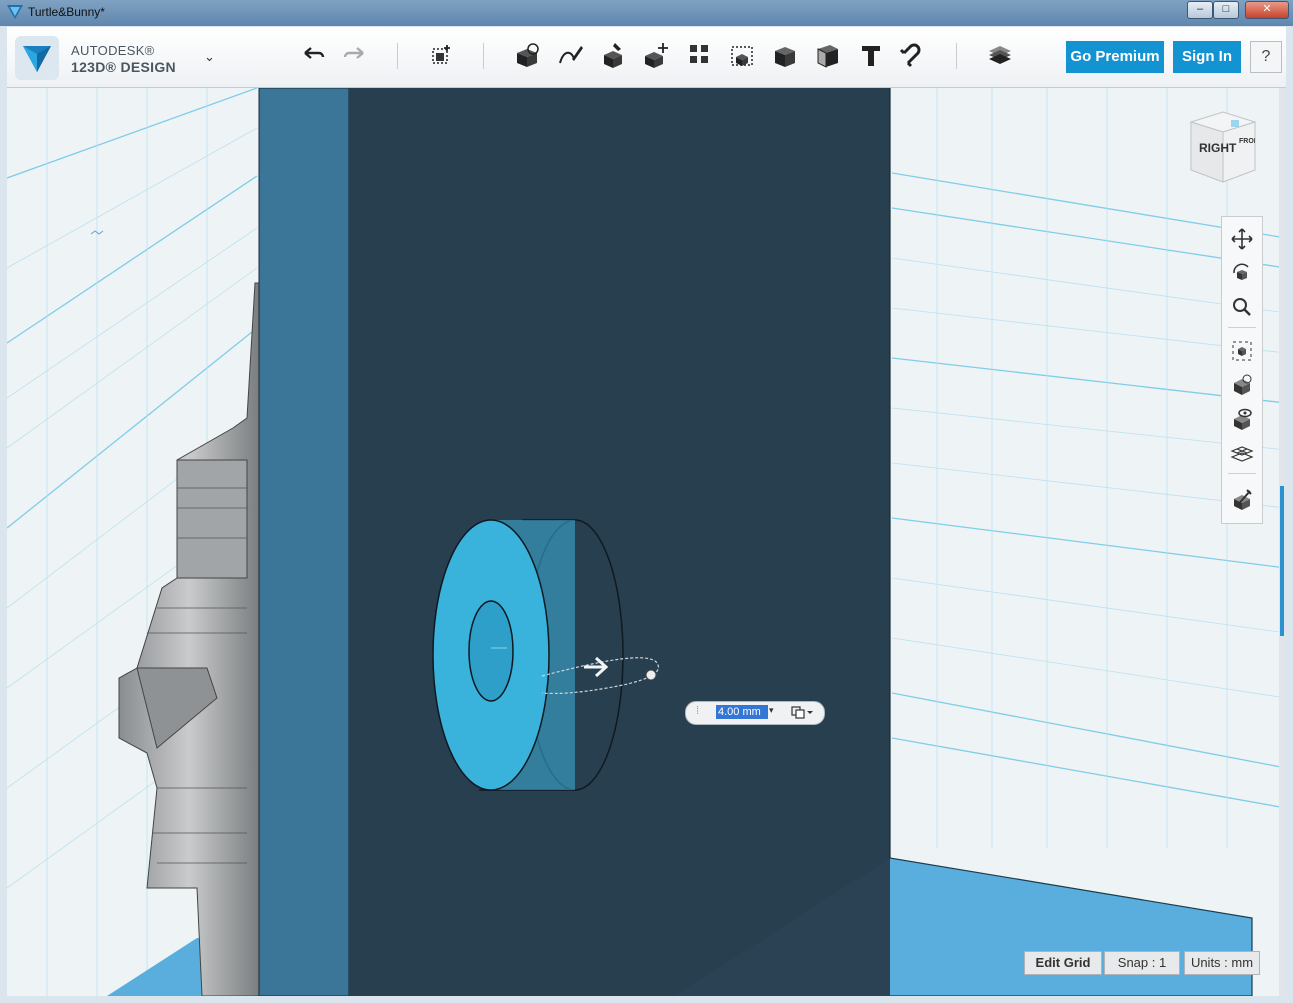 This screenshot has height=1003, width=1293. What do you see at coordinates (1242, 419) in the screenshot?
I see `visibility-icon` at bounding box center [1242, 419].